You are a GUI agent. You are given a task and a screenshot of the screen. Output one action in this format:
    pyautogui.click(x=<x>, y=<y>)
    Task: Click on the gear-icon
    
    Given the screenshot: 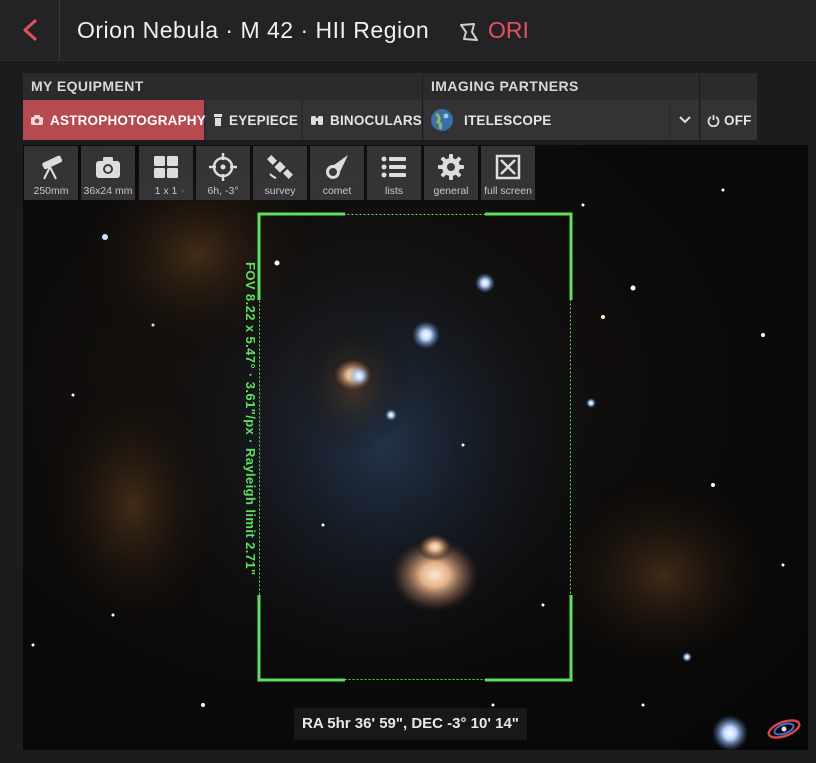 What is the action you would take?
    pyautogui.click(x=451, y=167)
    